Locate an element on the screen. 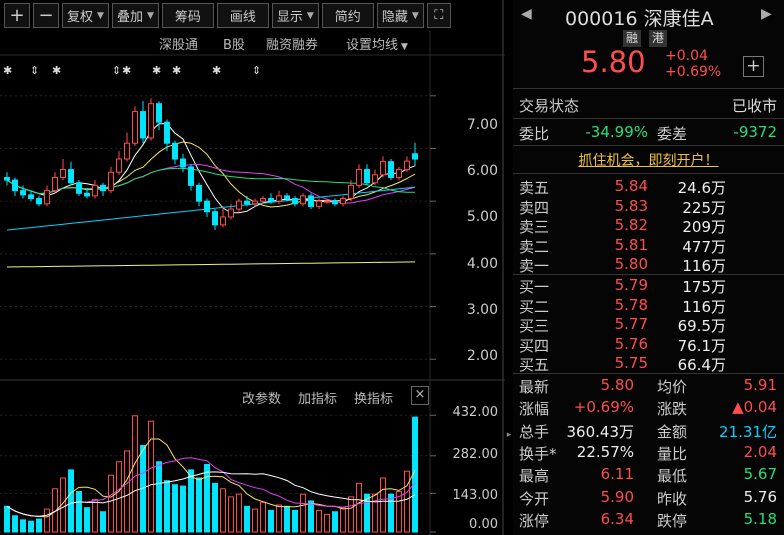  event-marker-icon: ⇕ is located at coordinates (256, 70).